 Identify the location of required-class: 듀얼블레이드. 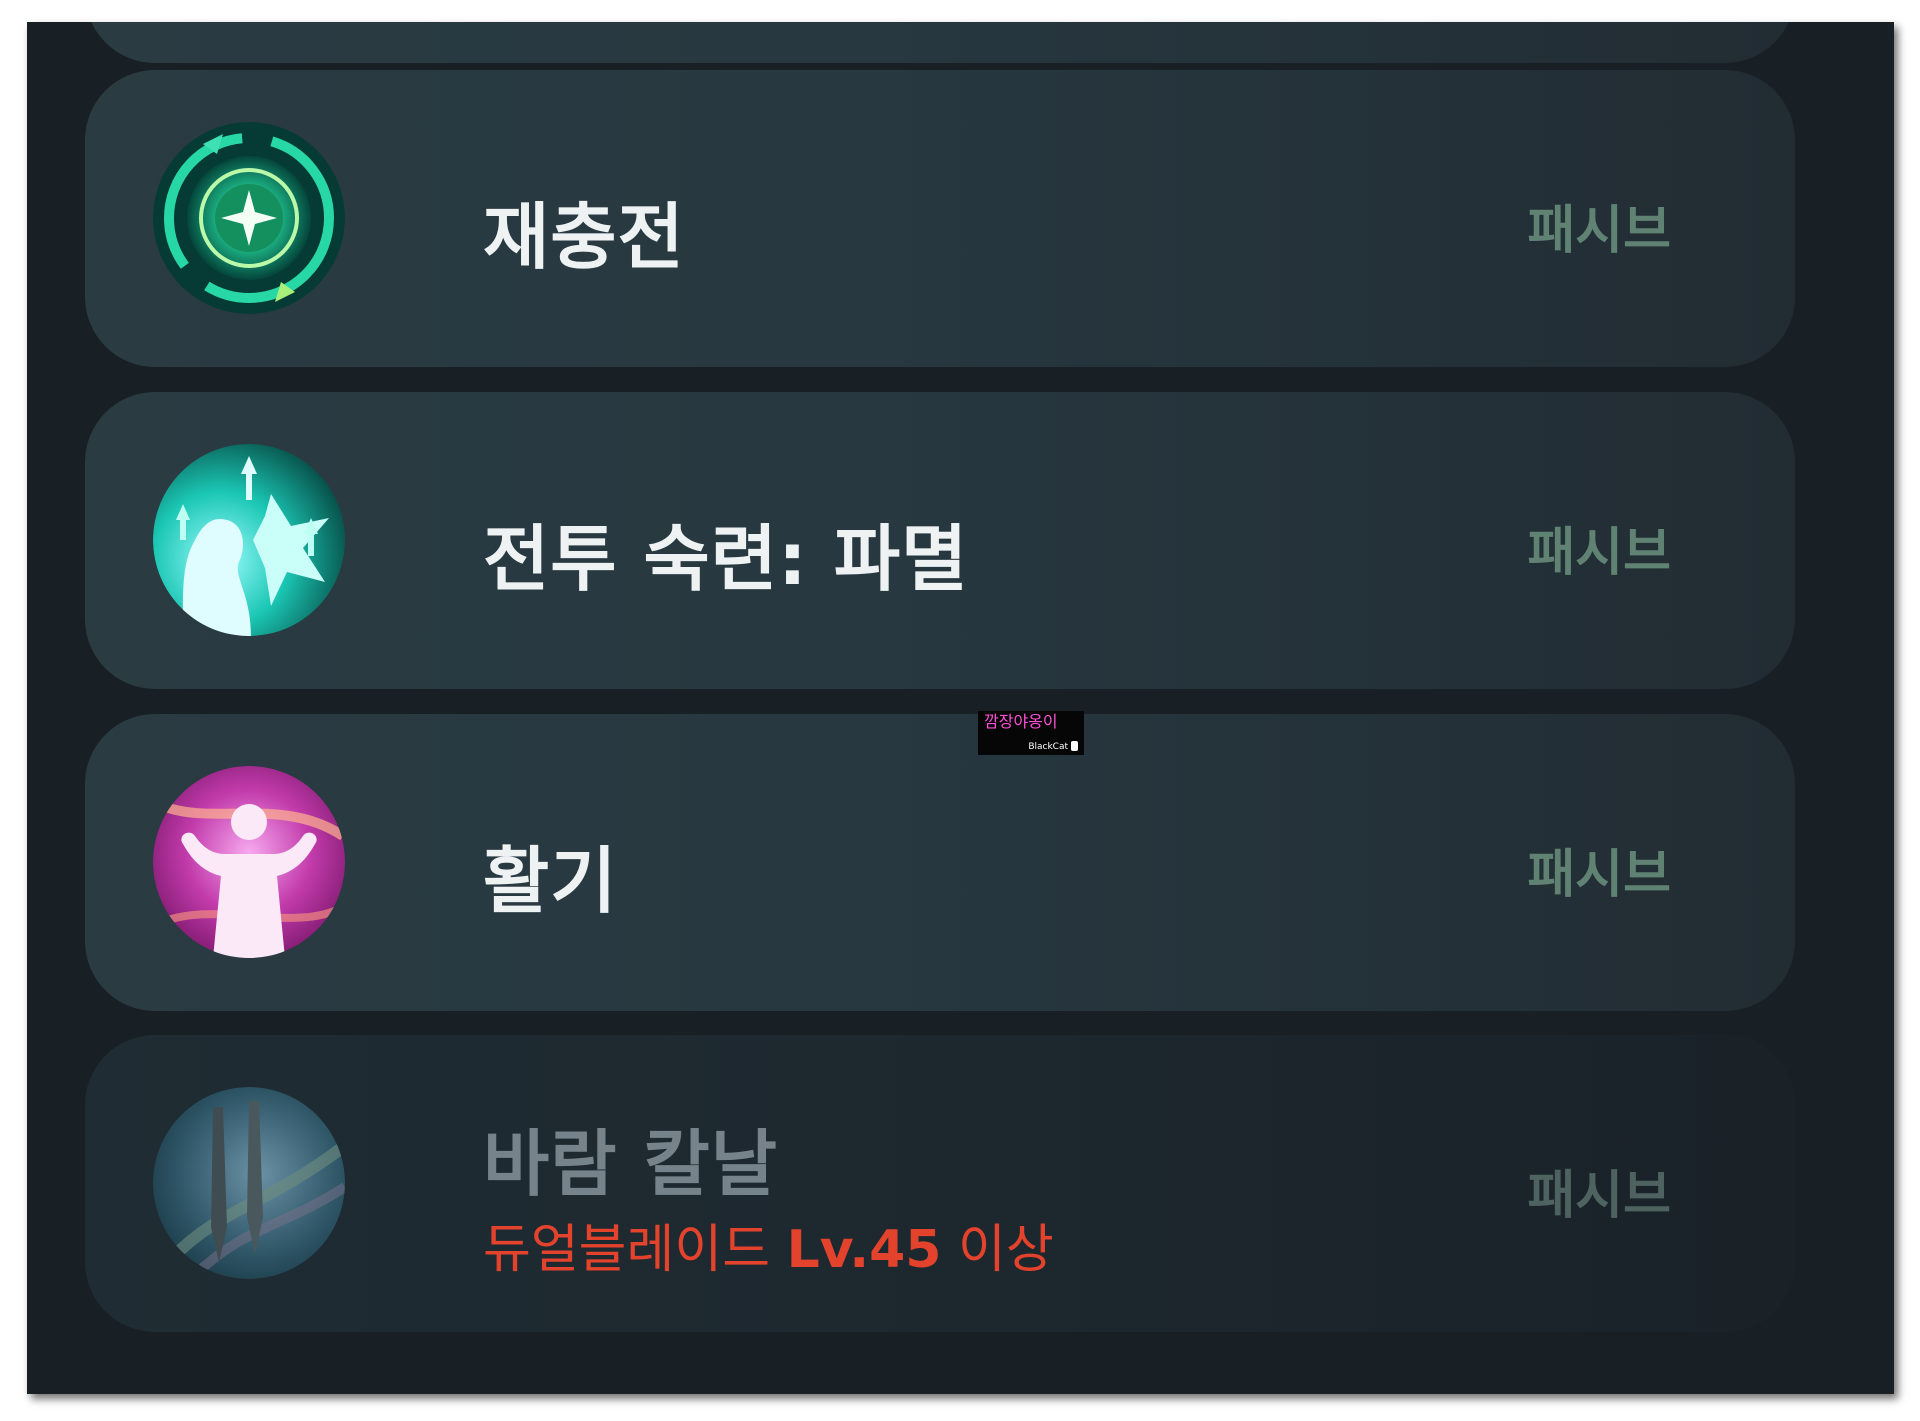
(627, 1250).